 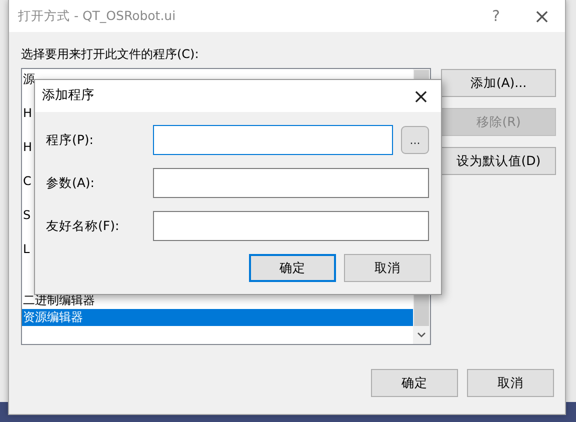 What do you see at coordinates (421, 335) in the screenshot?
I see `scroll-down-icon` at bounding box center [421, 335].